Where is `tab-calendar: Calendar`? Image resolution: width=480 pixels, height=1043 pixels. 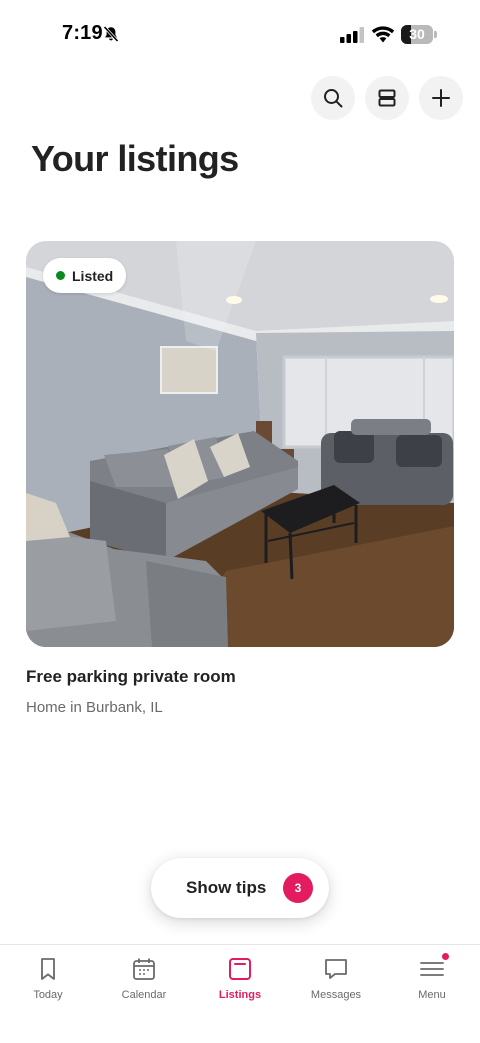
tab-calendar: Calendar is located at coordinates (144, 994).